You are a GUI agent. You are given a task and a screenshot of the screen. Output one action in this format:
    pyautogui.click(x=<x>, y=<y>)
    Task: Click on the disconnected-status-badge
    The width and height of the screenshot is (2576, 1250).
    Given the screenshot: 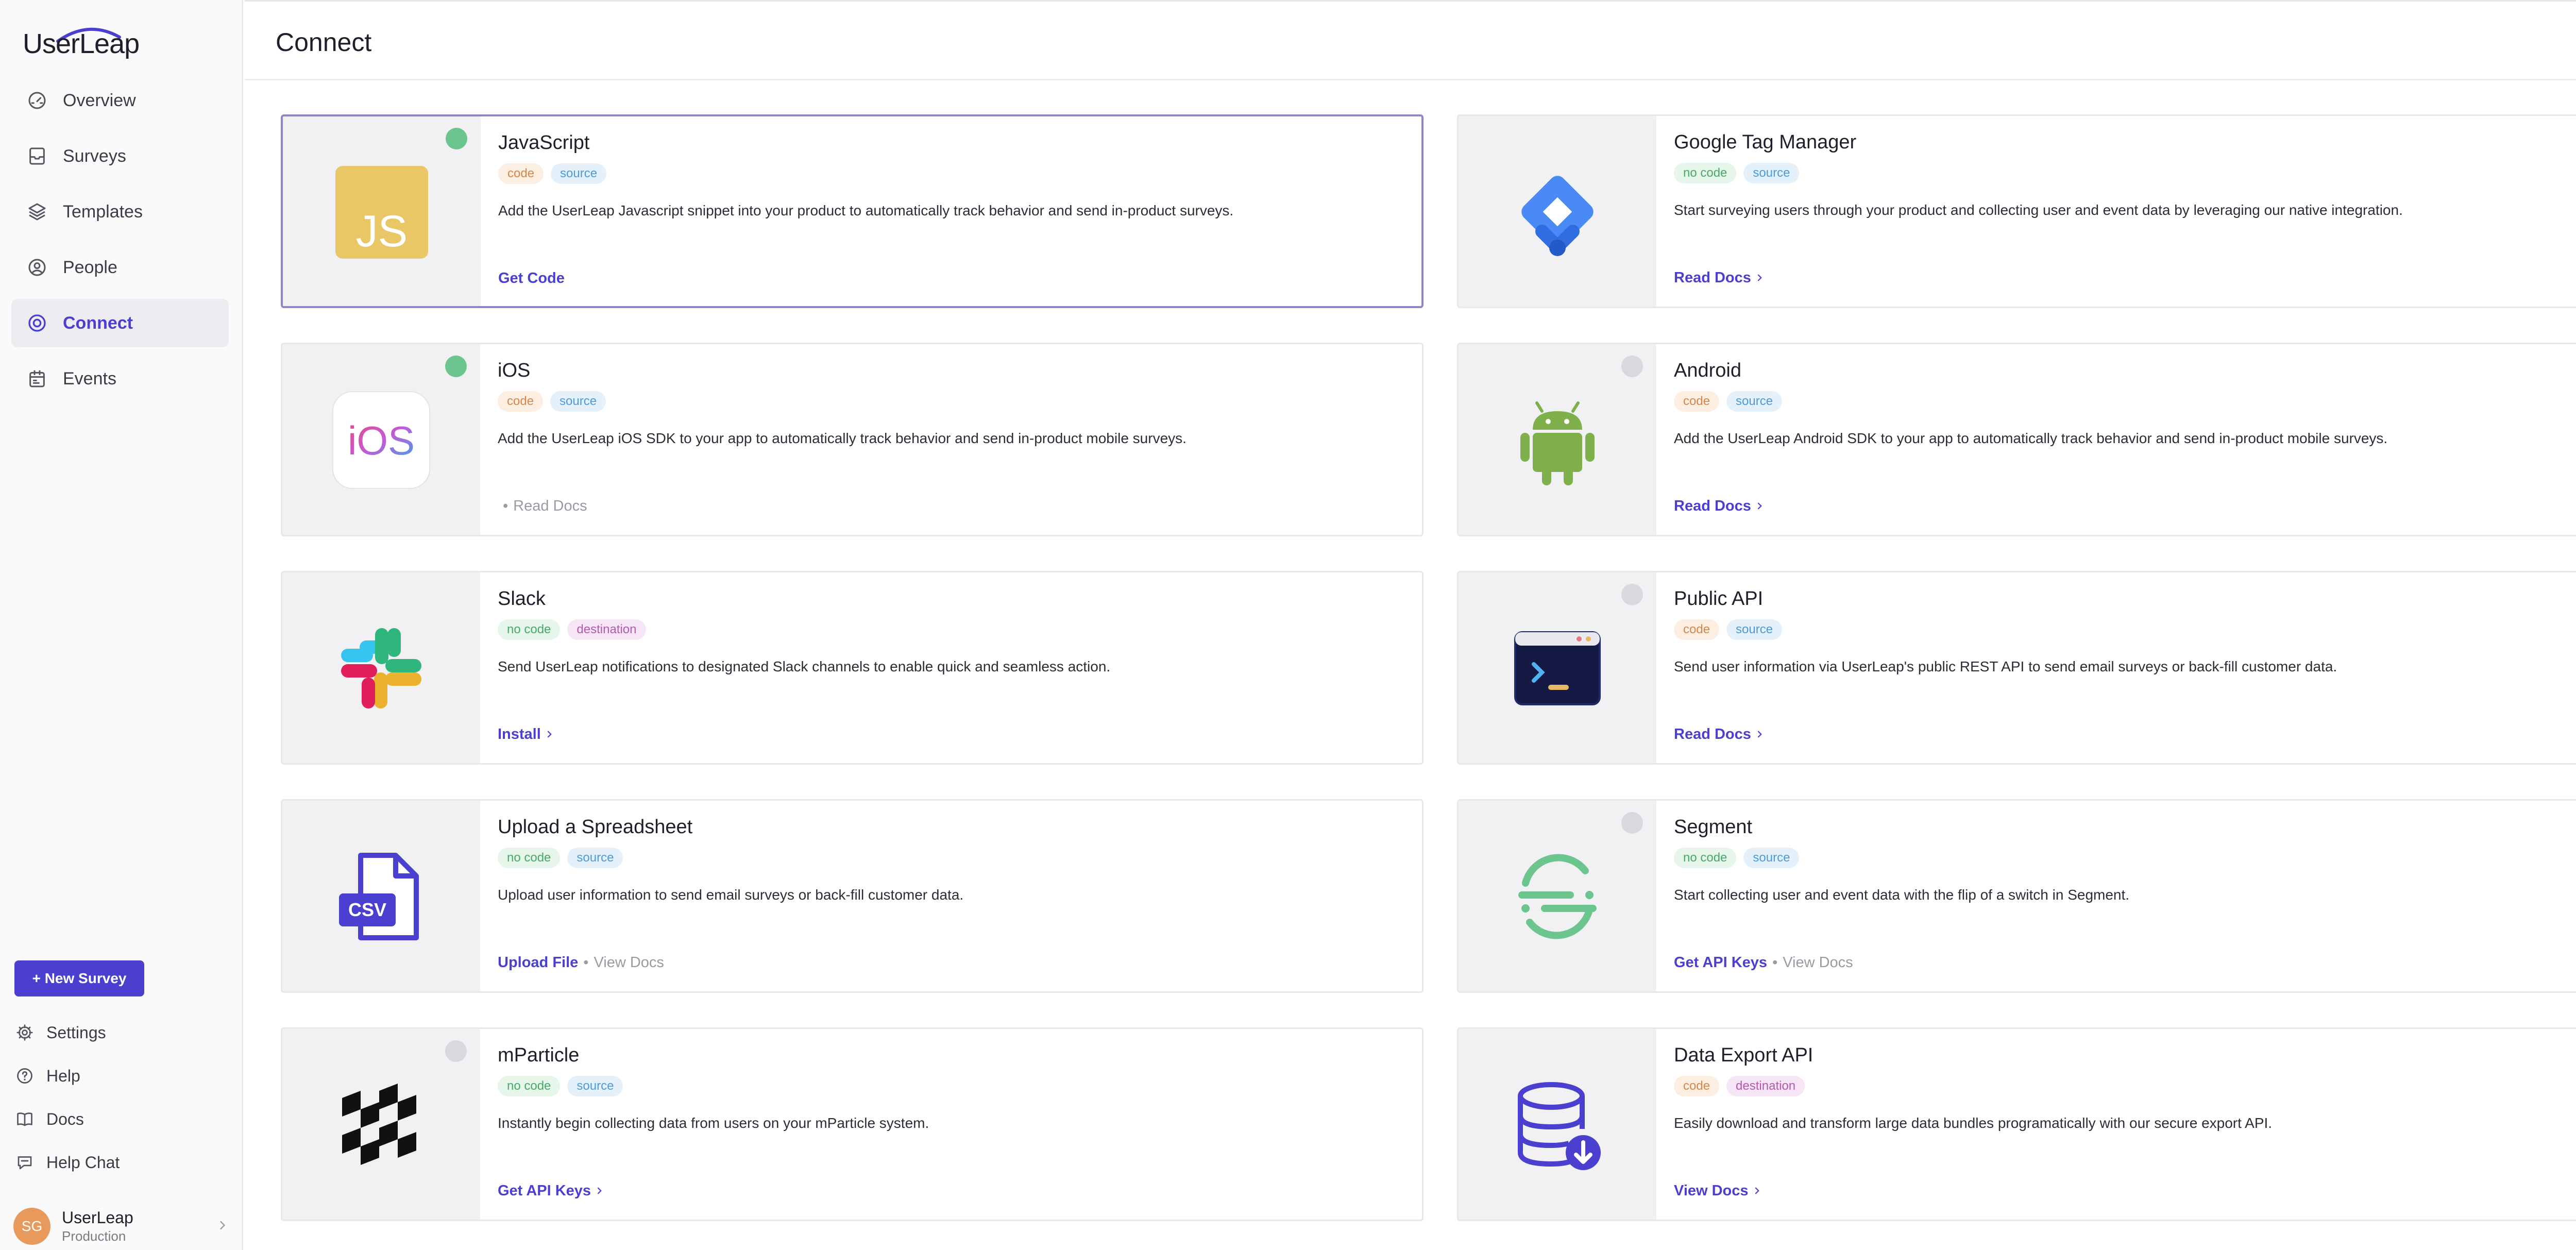 What is the action you would take?
    pyautogui.click(x=515, y=1101)
    